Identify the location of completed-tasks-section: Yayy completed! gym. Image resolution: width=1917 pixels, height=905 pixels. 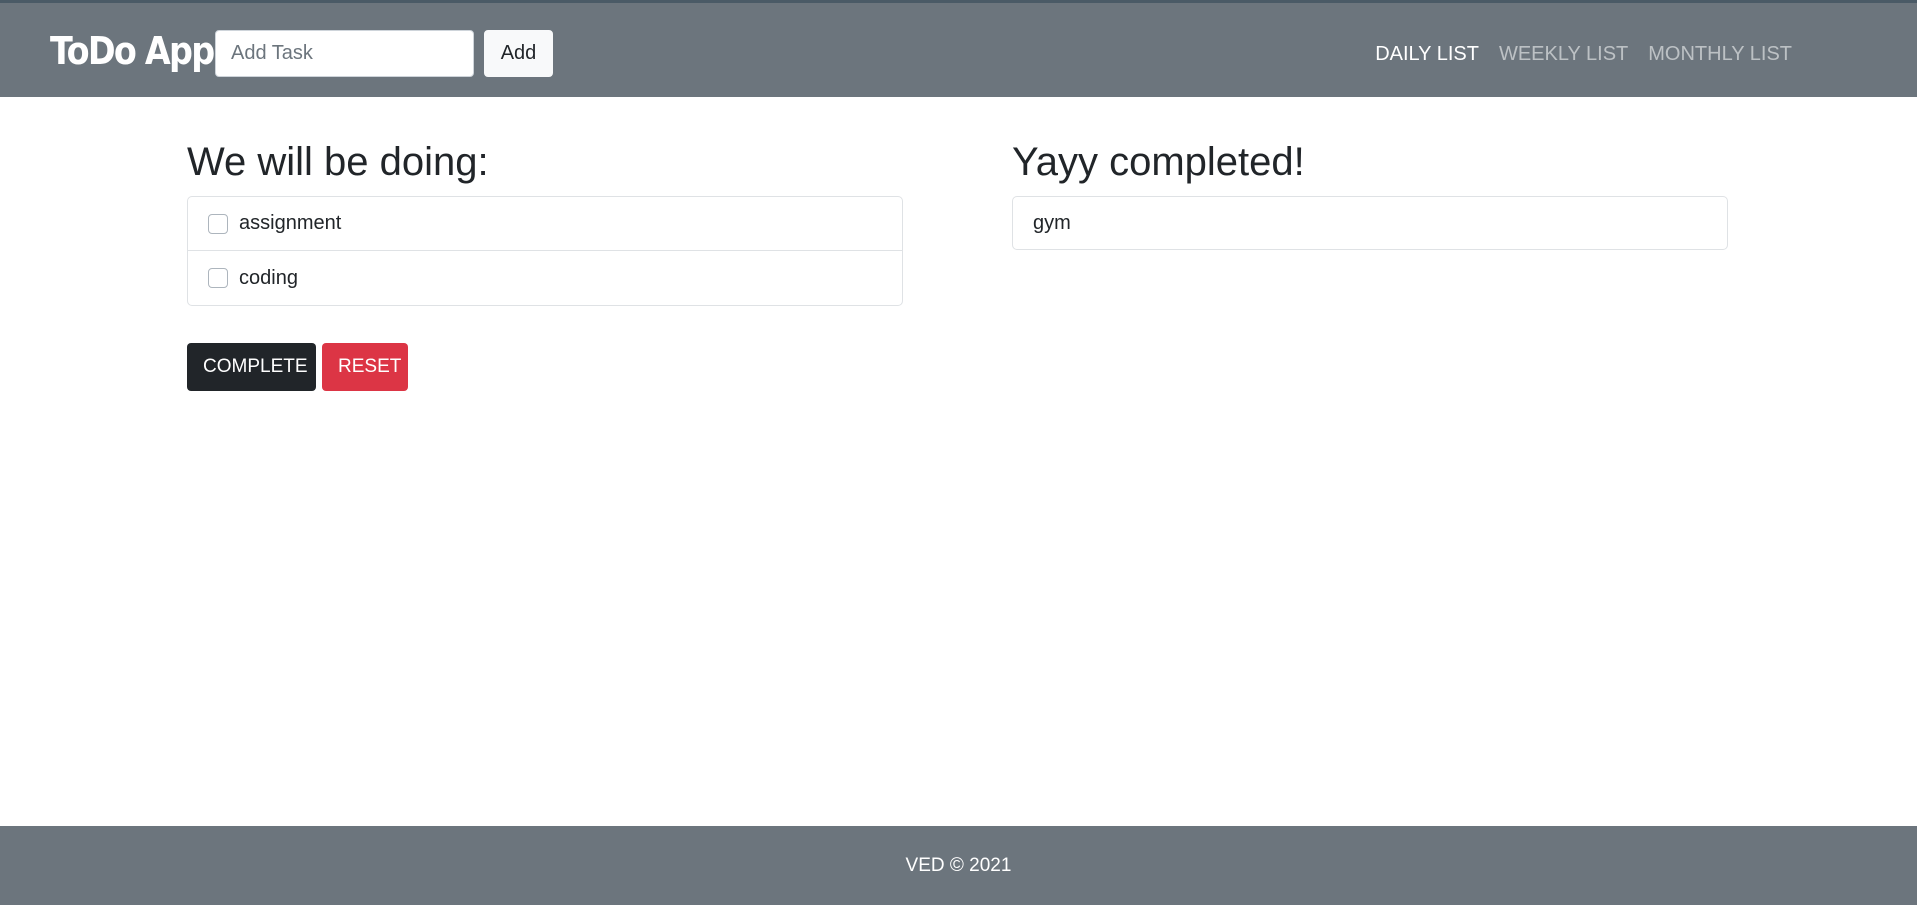
(1370, 194).